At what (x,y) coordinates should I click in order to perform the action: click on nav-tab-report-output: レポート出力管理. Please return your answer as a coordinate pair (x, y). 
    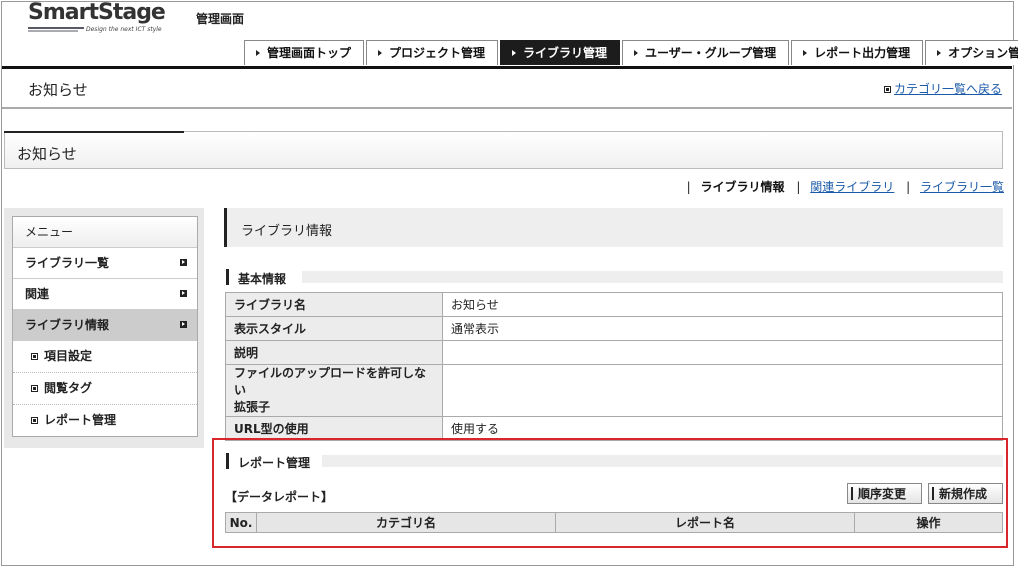
    Looking at the image, I should click on (857, 52).